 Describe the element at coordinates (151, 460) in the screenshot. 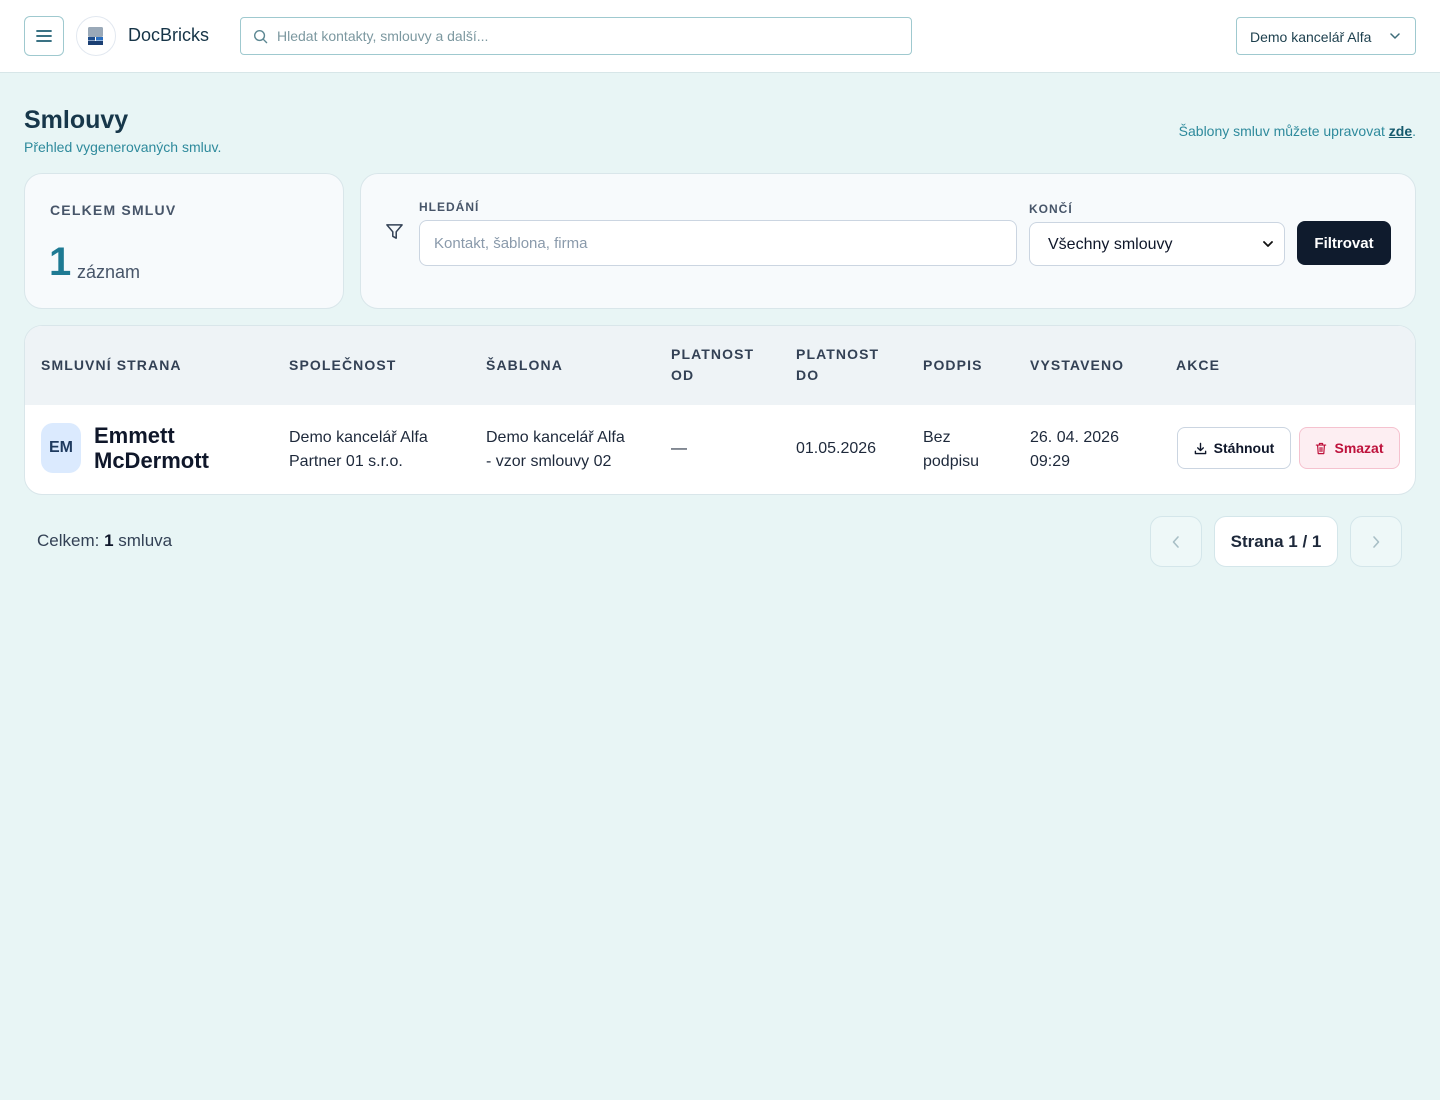

I see `contact-name-line2: McDermott` at that location.